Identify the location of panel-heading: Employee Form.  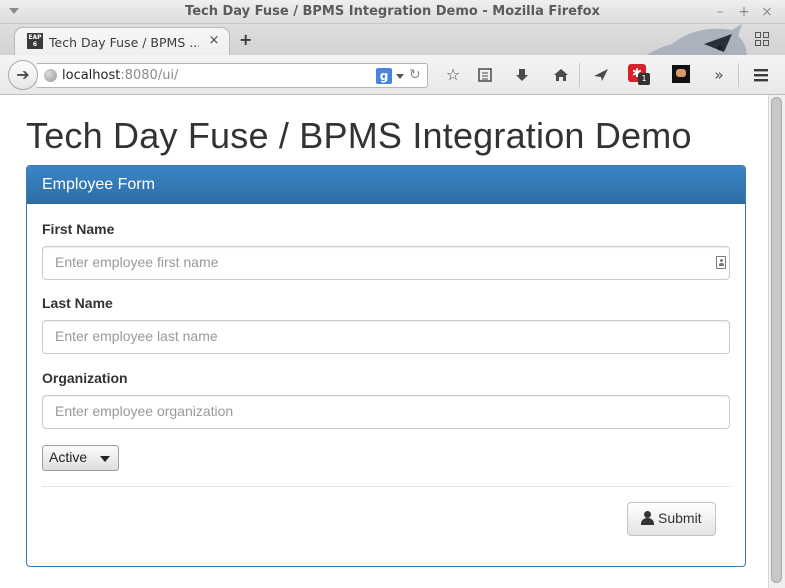
(386, 185).